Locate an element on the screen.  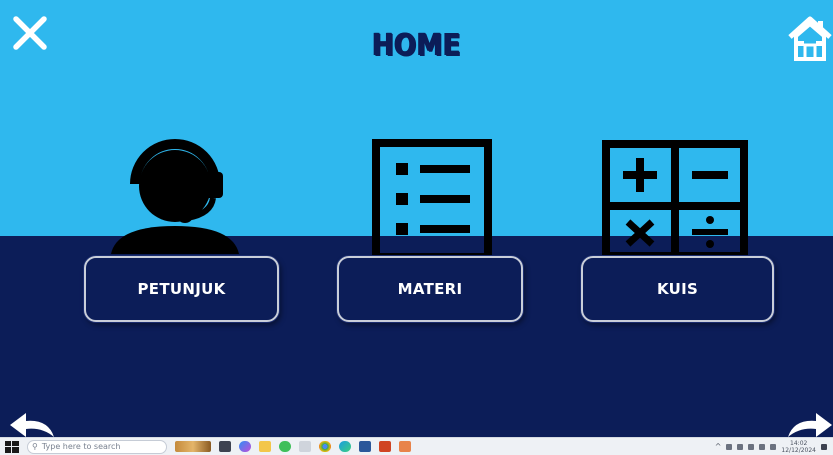
chrome-icon is located at coordinates (325, 446).